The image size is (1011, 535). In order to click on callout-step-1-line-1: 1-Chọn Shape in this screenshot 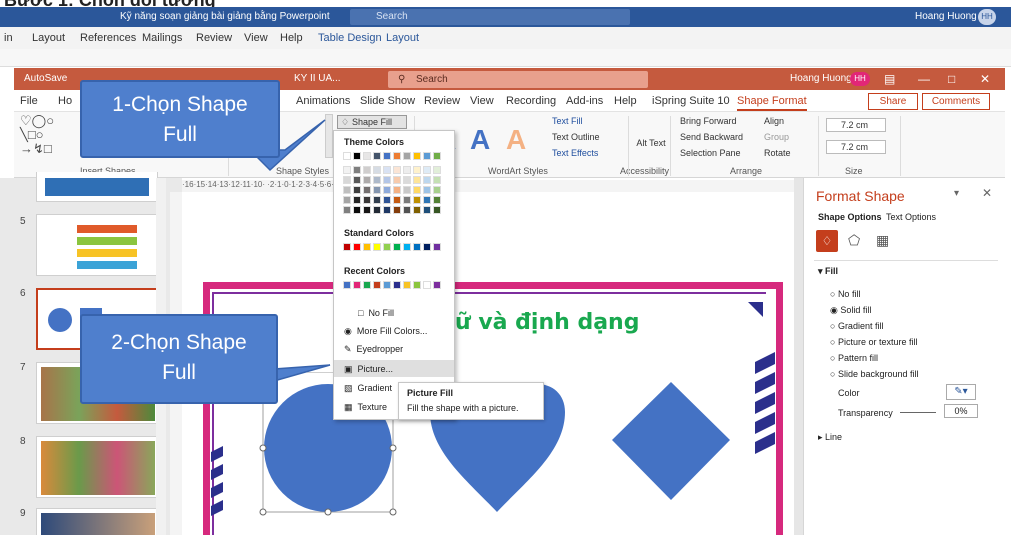, I will do `click(180, 104)`.